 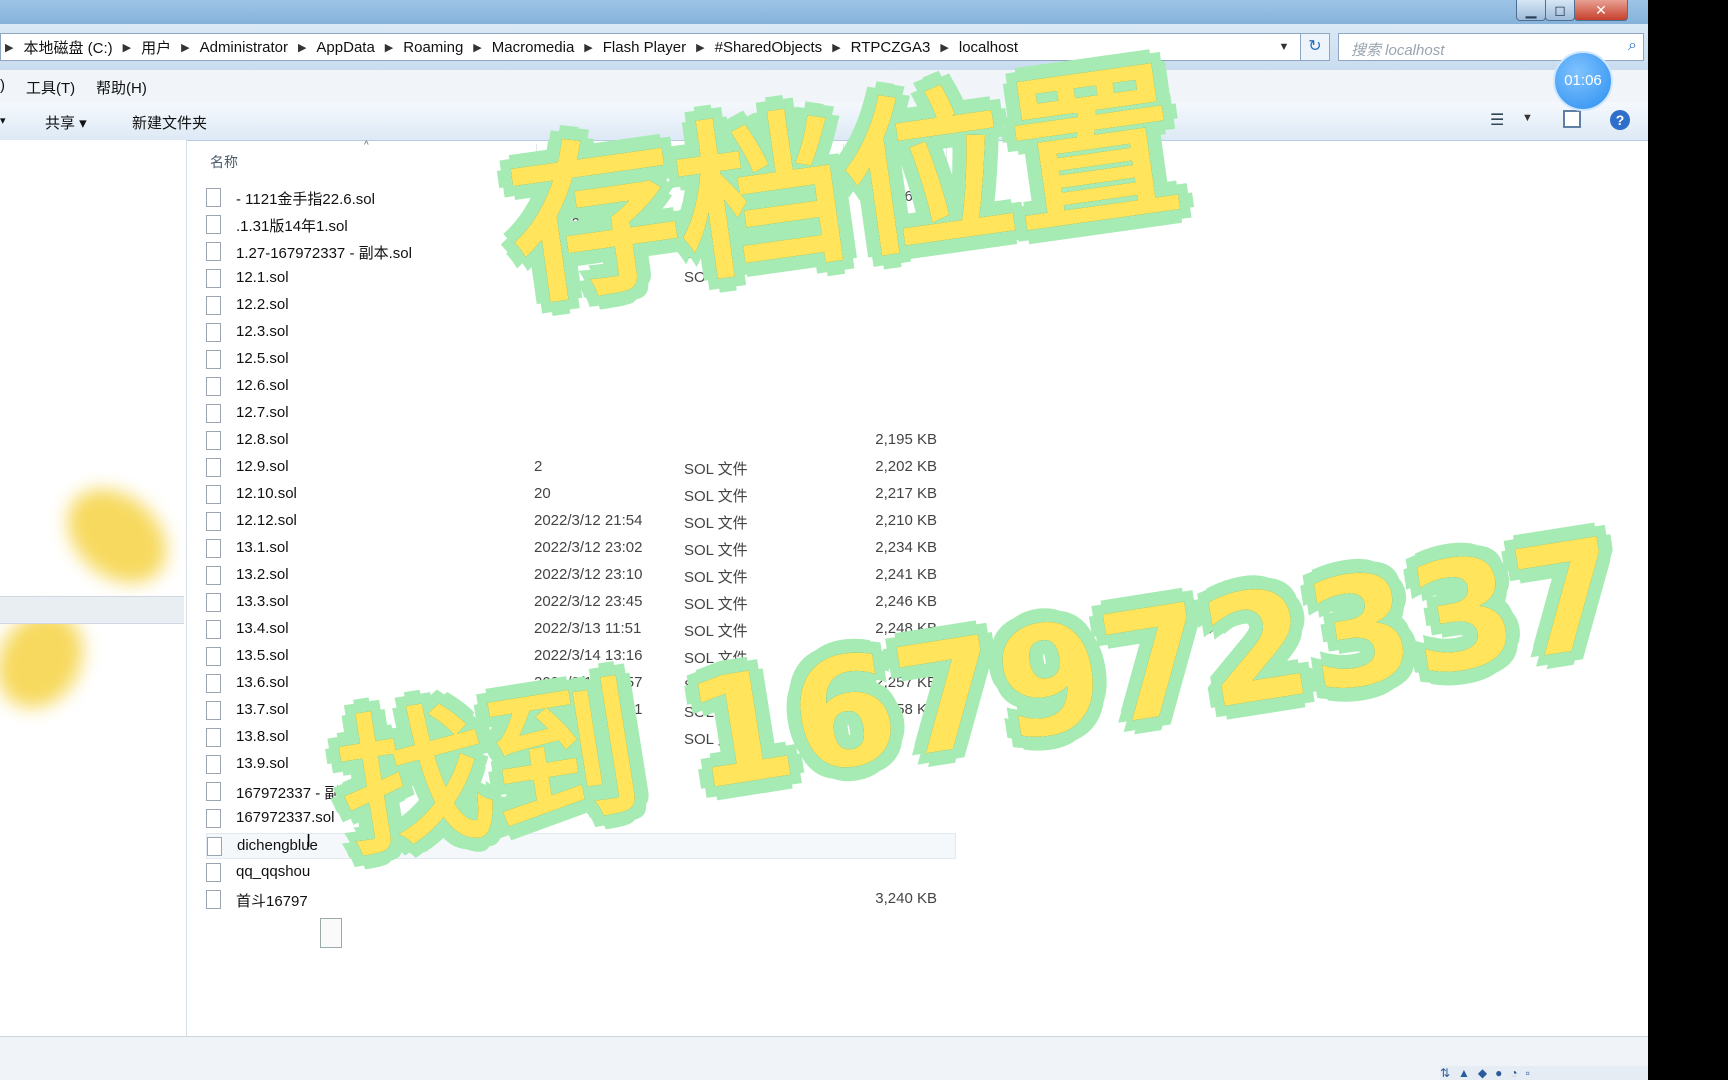 What do you see at coordinates (285, 817) in the screenshot?
I see `file-name: 167972337.sol` at bounding box center [285, 817].